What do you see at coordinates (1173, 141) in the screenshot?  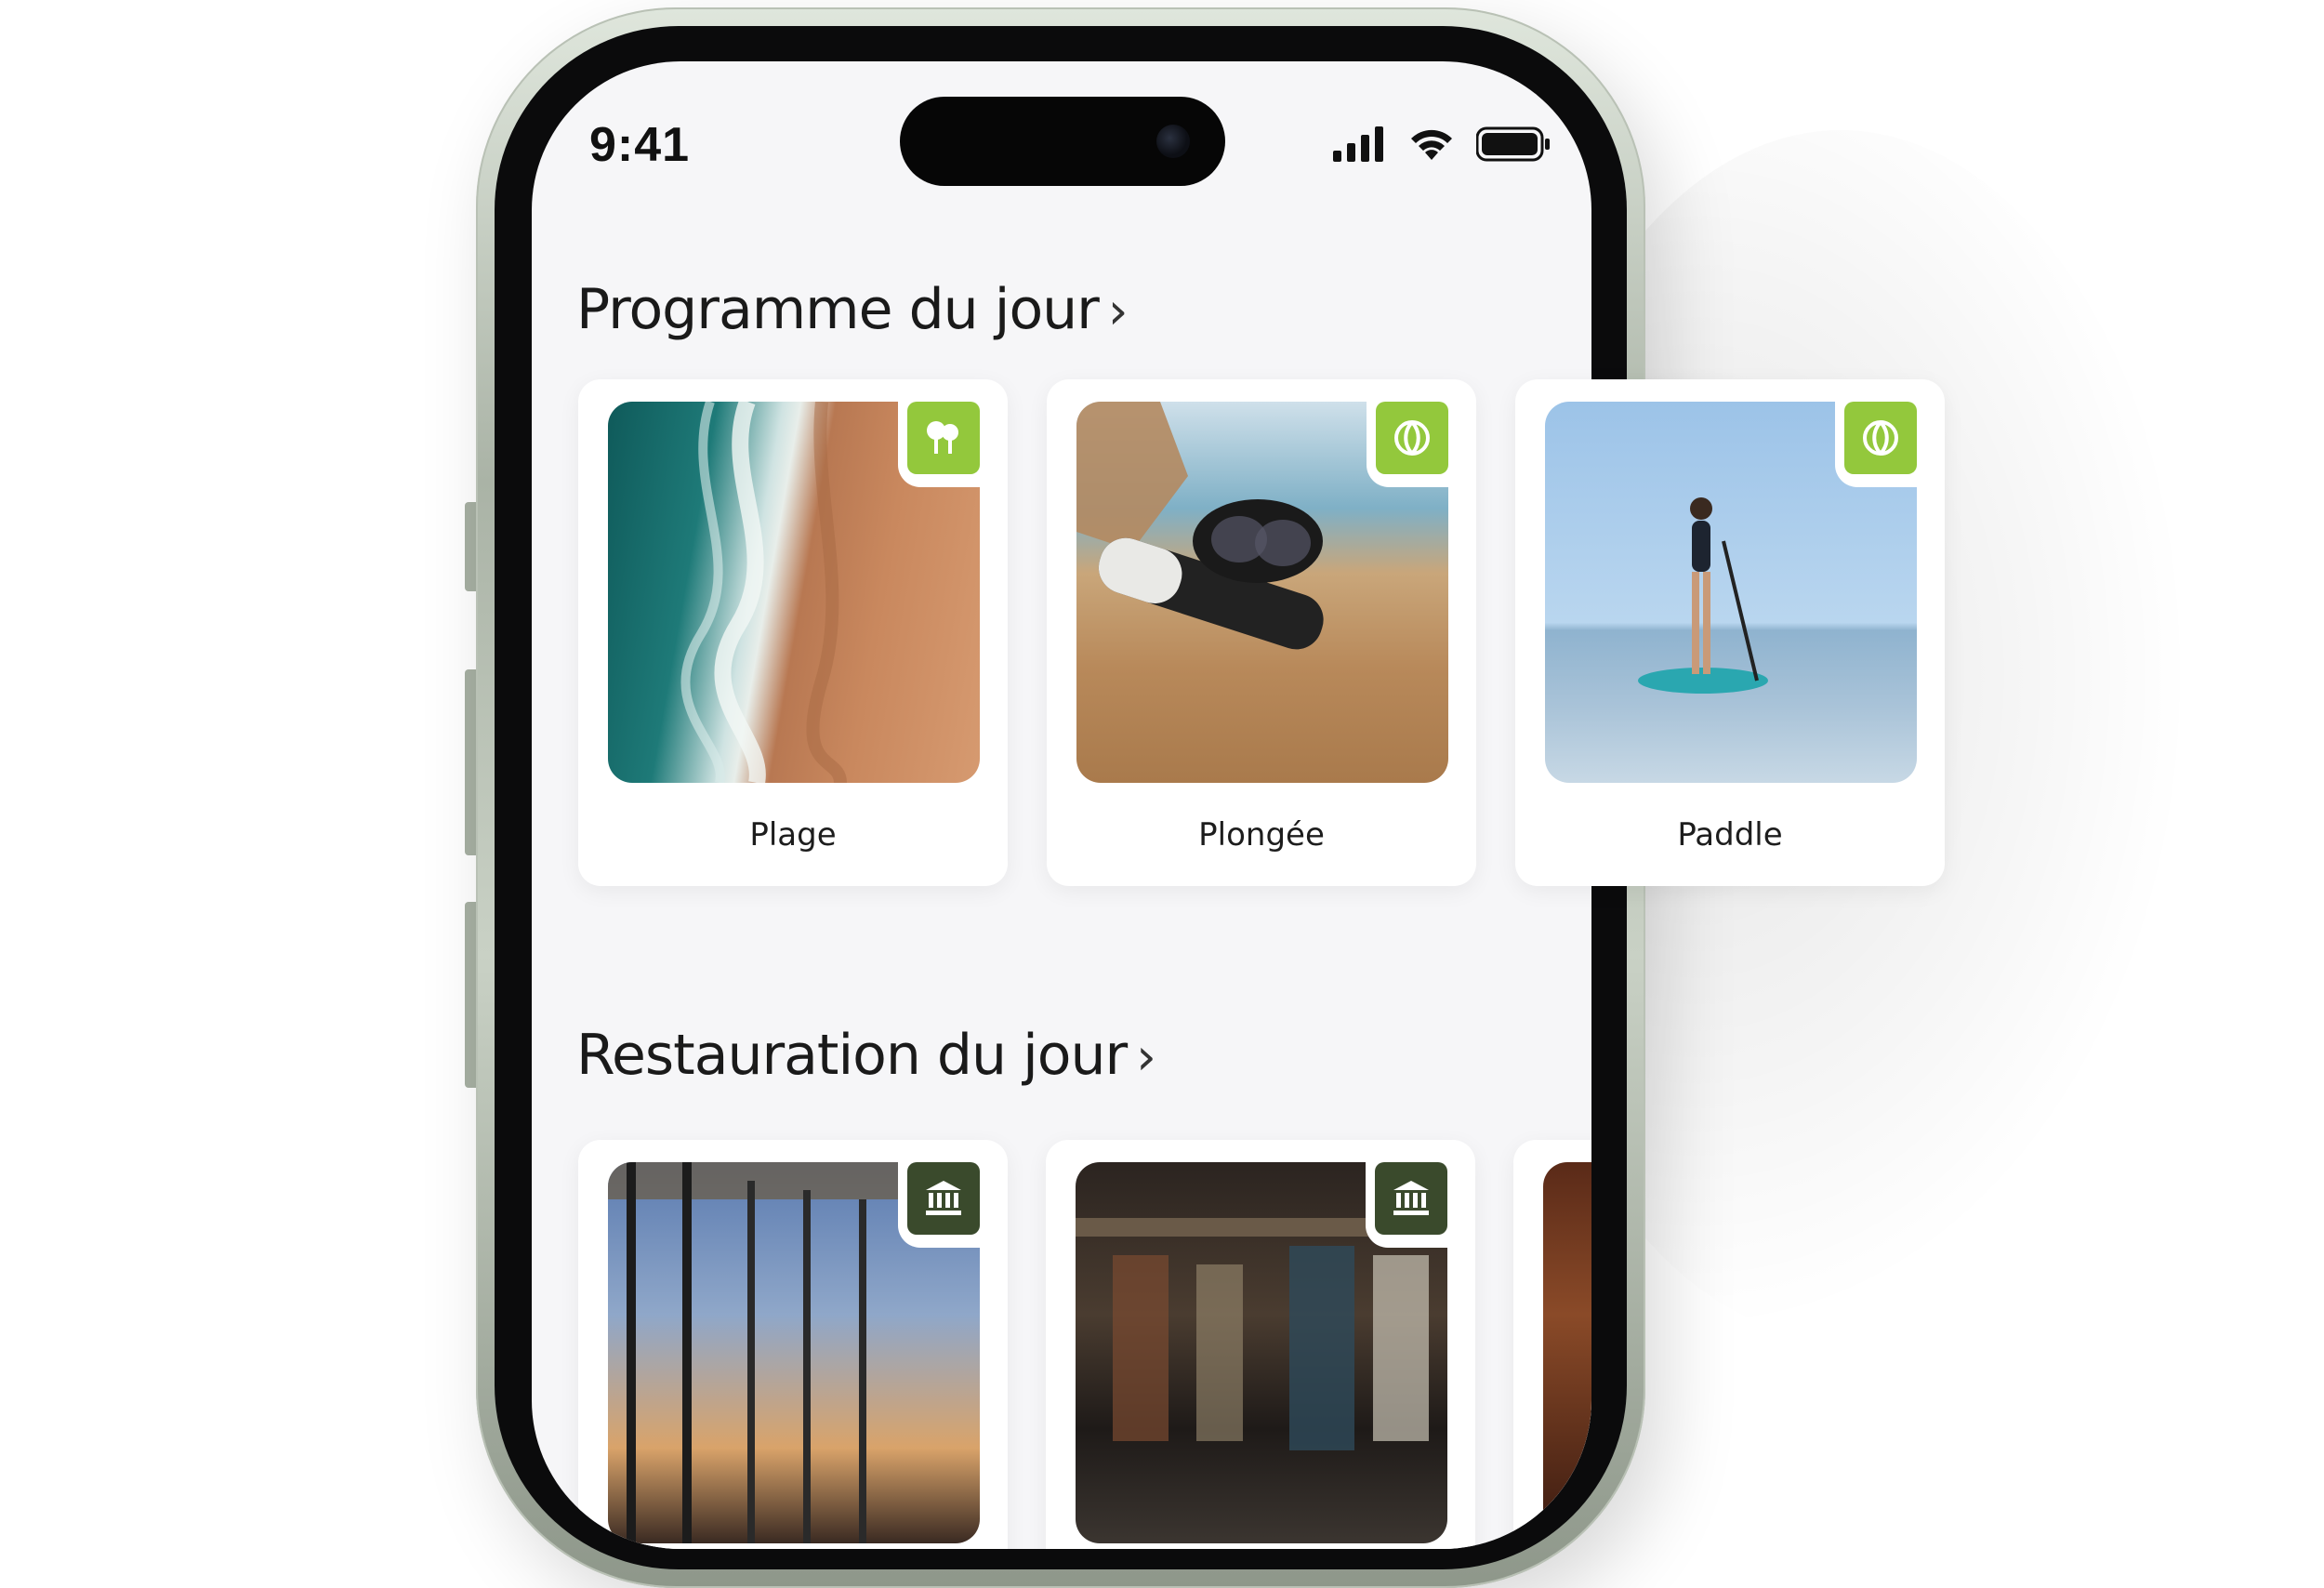 I see `front-camera` at bounding box center [1173, 141].